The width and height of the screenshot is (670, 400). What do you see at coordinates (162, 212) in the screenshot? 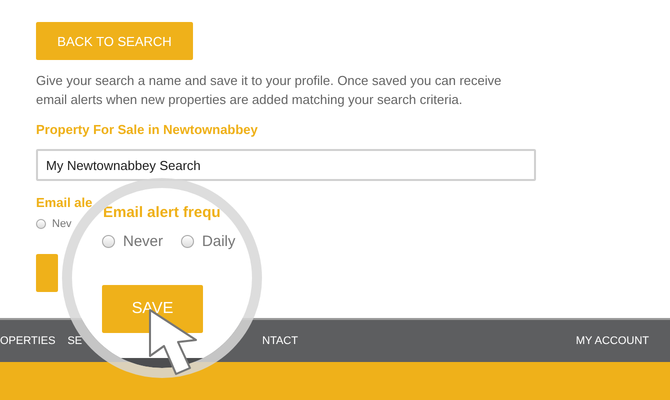
I see `alert-label: Email alert frequ` at bounding box center [162, 212].